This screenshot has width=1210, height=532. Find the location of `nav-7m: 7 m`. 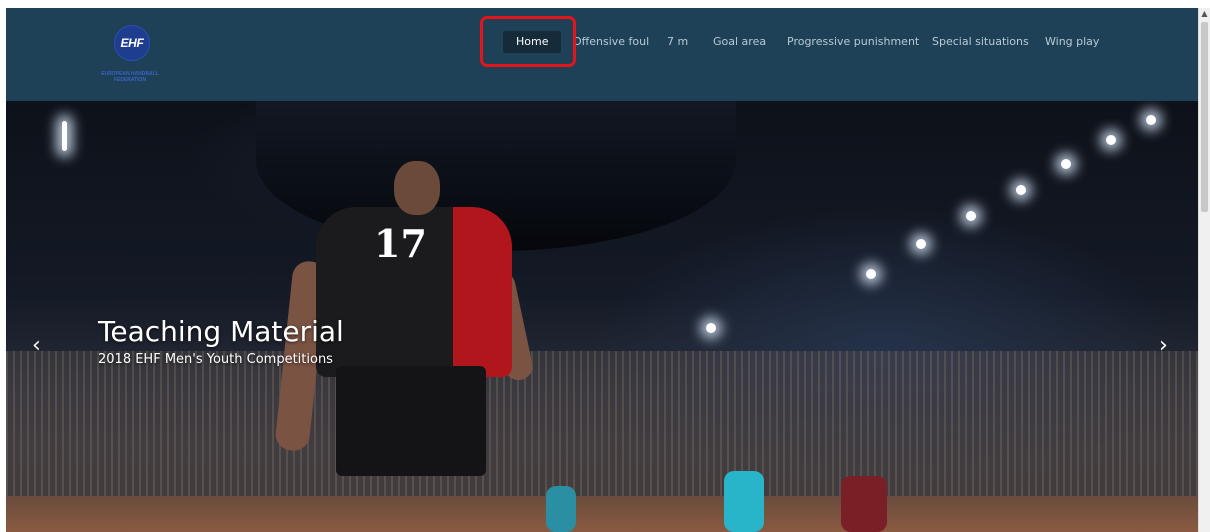

nav-7m: 7 m is located at coordinates (677, 42).